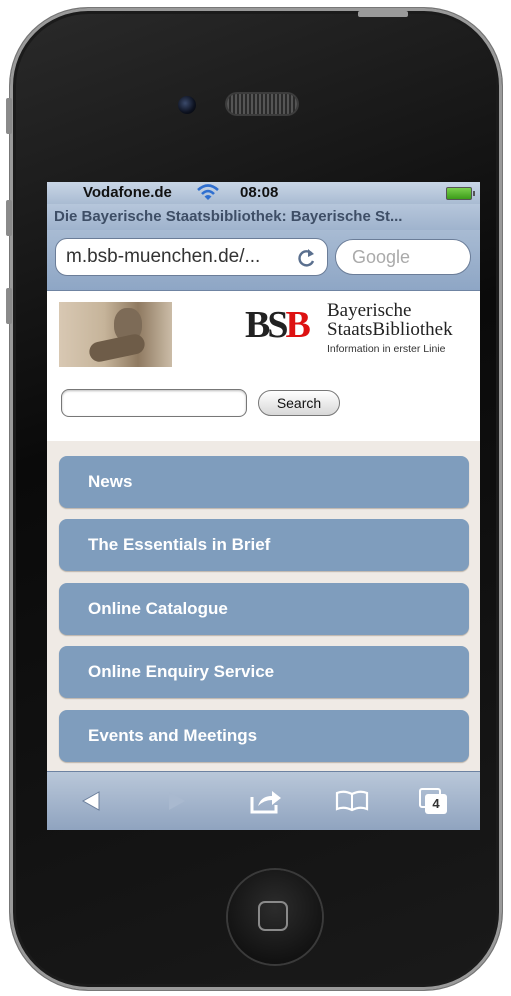  What do you see at coordinates (383, 14) in the screenshot?
I see `power-button` at bounding box center [383, 14].